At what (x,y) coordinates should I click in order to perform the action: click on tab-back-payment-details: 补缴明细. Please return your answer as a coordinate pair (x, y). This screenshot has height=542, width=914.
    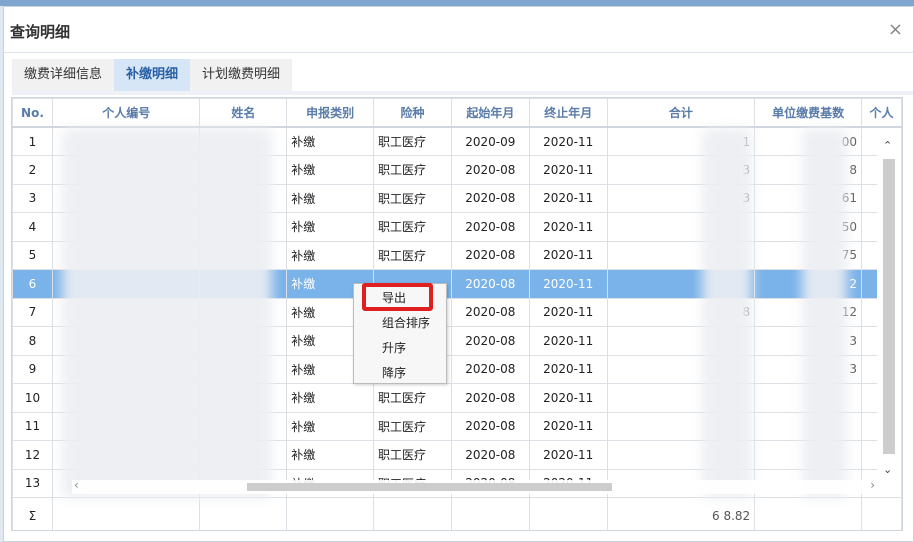
    Looking at the image, I should click on (152, 75).